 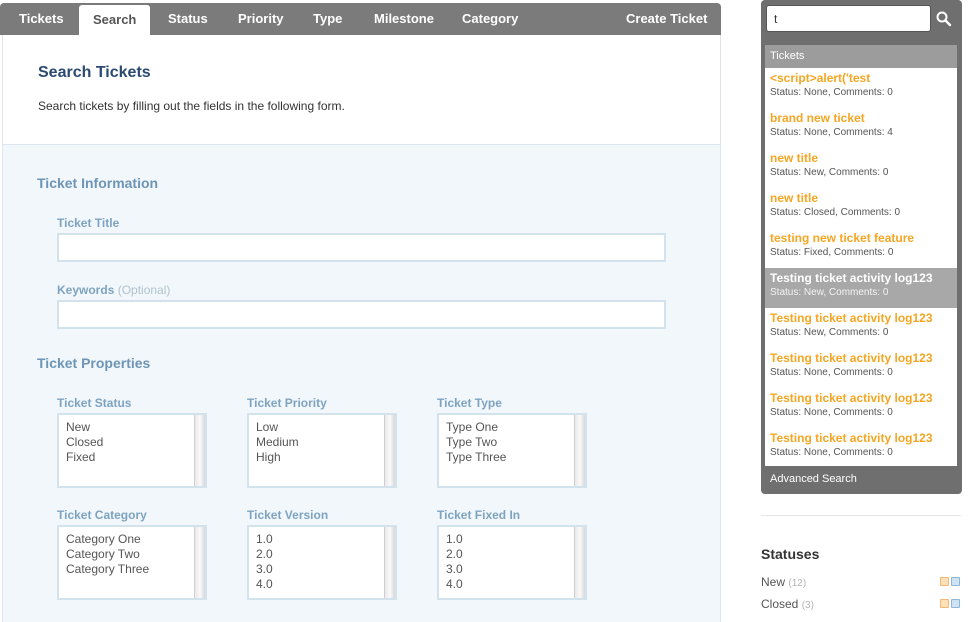 I want to click on sidebar-divider, so click(x=861, y=515).